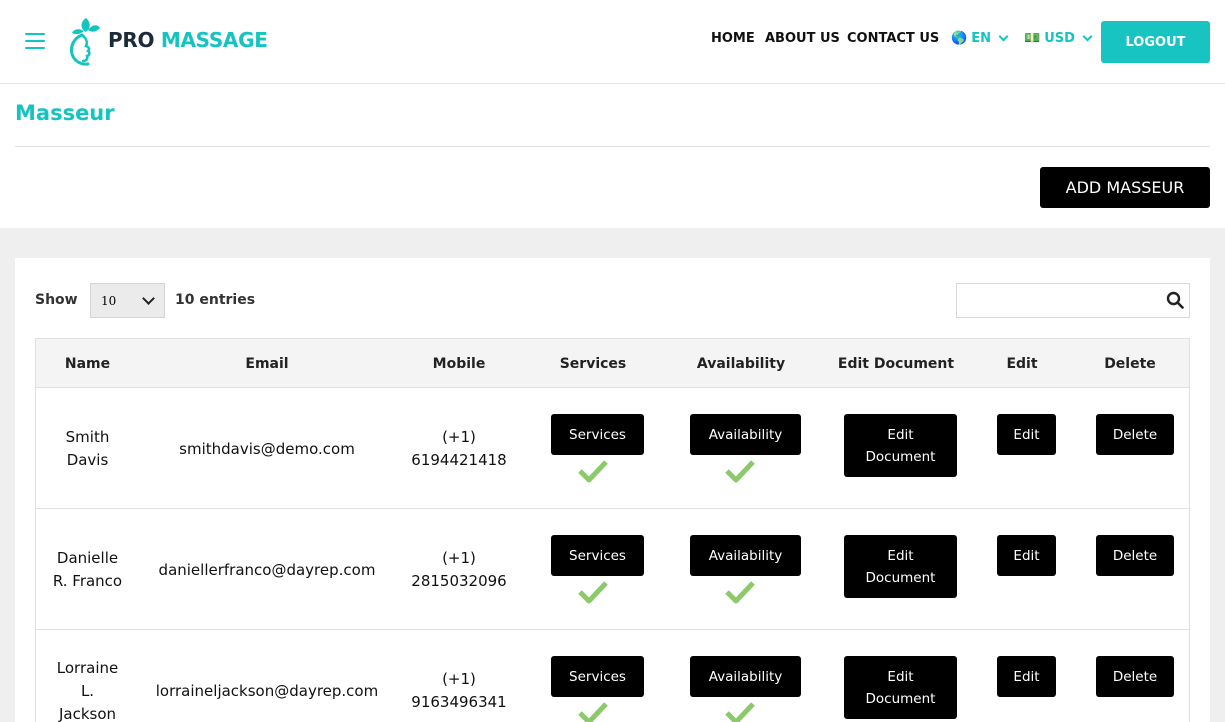 The height and width of the screenshot is (722, 1225). Describe the element at coordinates (593, 364) in the screenshot. I see `column-header-services: Services` at that location.